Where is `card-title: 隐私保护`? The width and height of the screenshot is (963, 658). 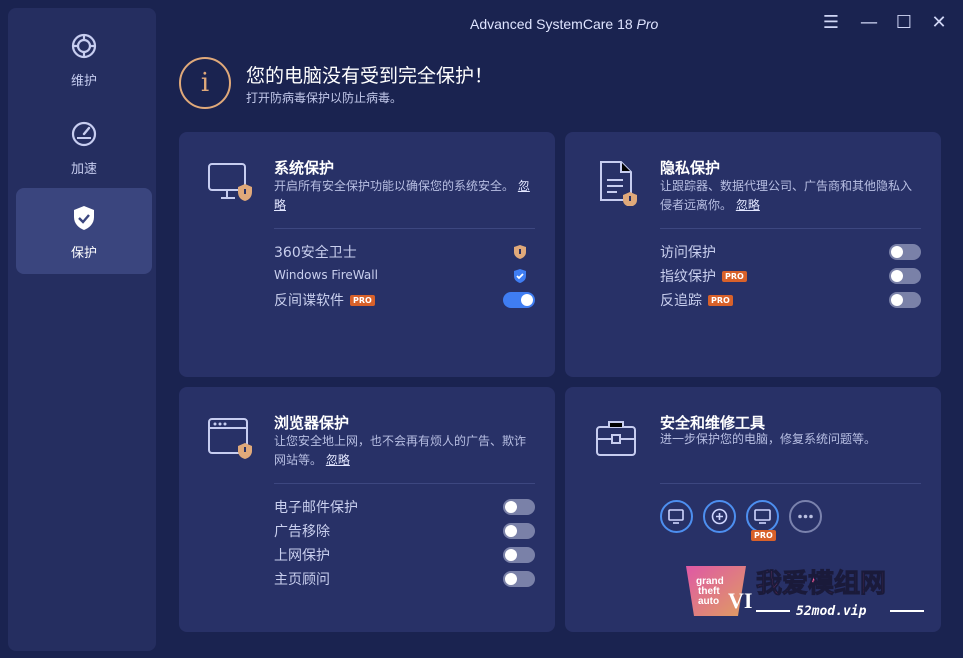
card-title: 隐私保护 is located at coordinates (690, 168).